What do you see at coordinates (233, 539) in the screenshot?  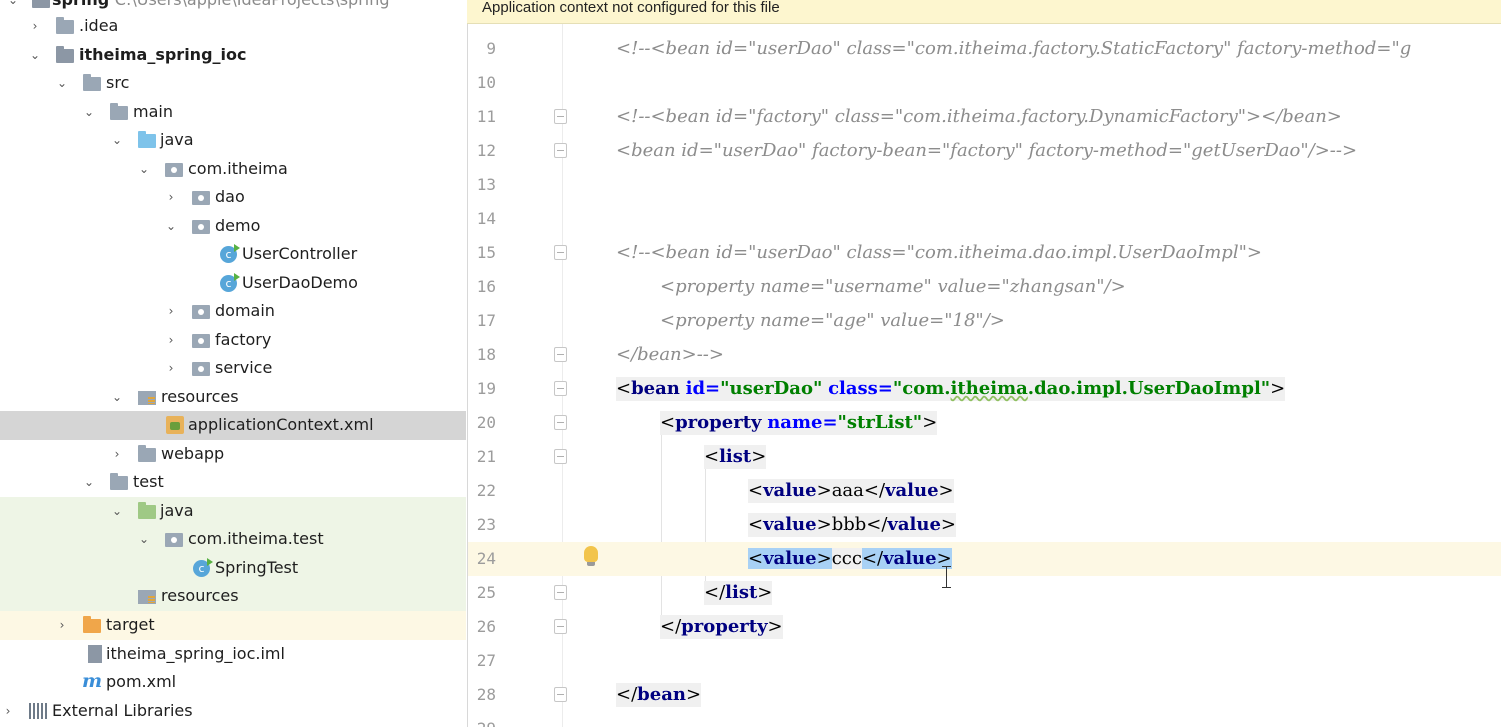 I see `tree-item-com-itheima-test: ⌄ com.itheima.test` at bounding box center [233, 539].